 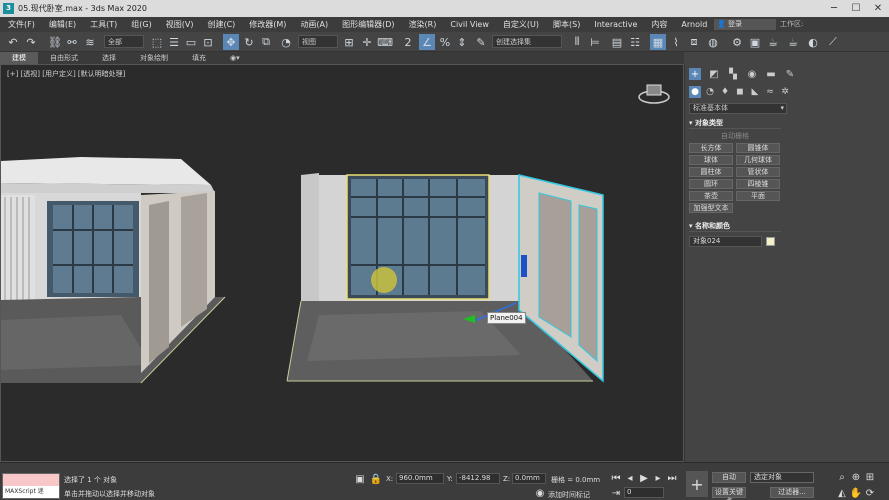 I want to click on object-name-field: 对象024, so click(x=725, y=241).